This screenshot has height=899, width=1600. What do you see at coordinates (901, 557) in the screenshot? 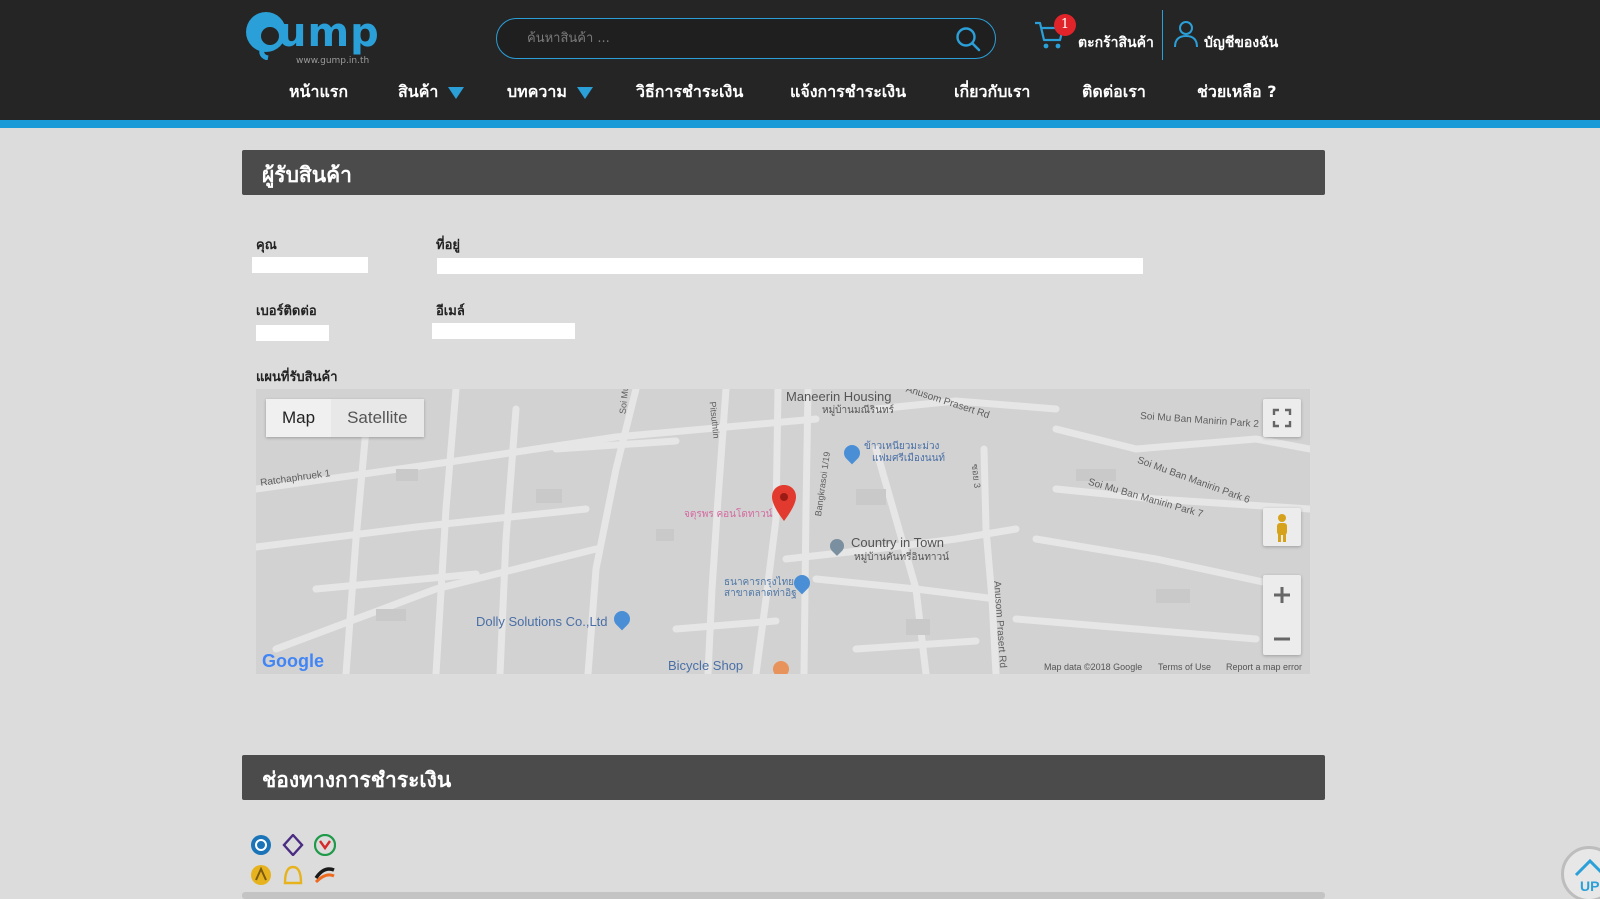
I see `map-place-label: หมู่บ้านคันทรี่อินทาวน์` at bounding box center [901, 557].